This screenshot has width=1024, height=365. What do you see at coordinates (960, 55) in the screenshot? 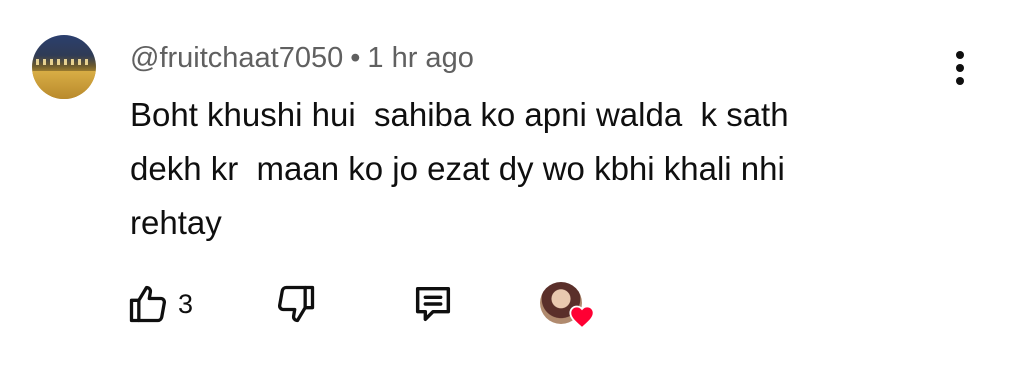
I see `more-vert-icon` at bounding box center [960, 55].